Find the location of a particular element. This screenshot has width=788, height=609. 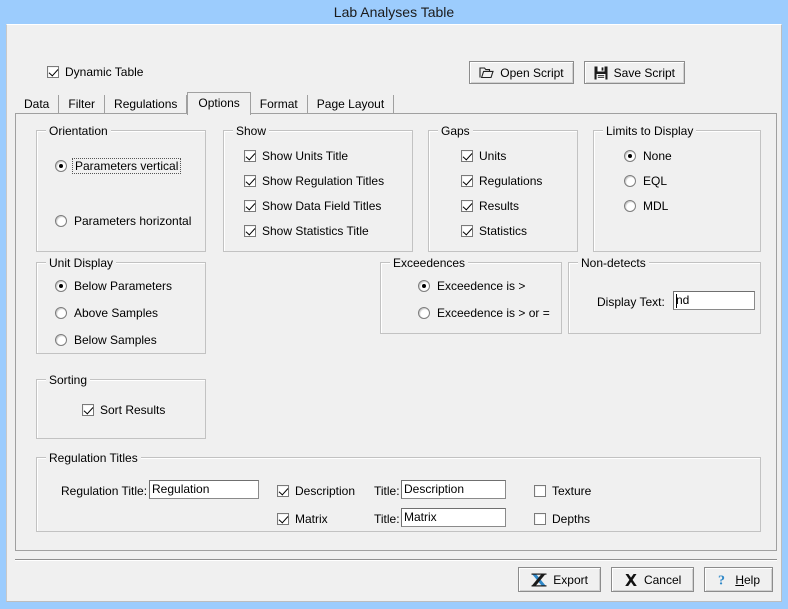

checkbox-gap-regulations: Regulations is located at coordinates (501, 181).